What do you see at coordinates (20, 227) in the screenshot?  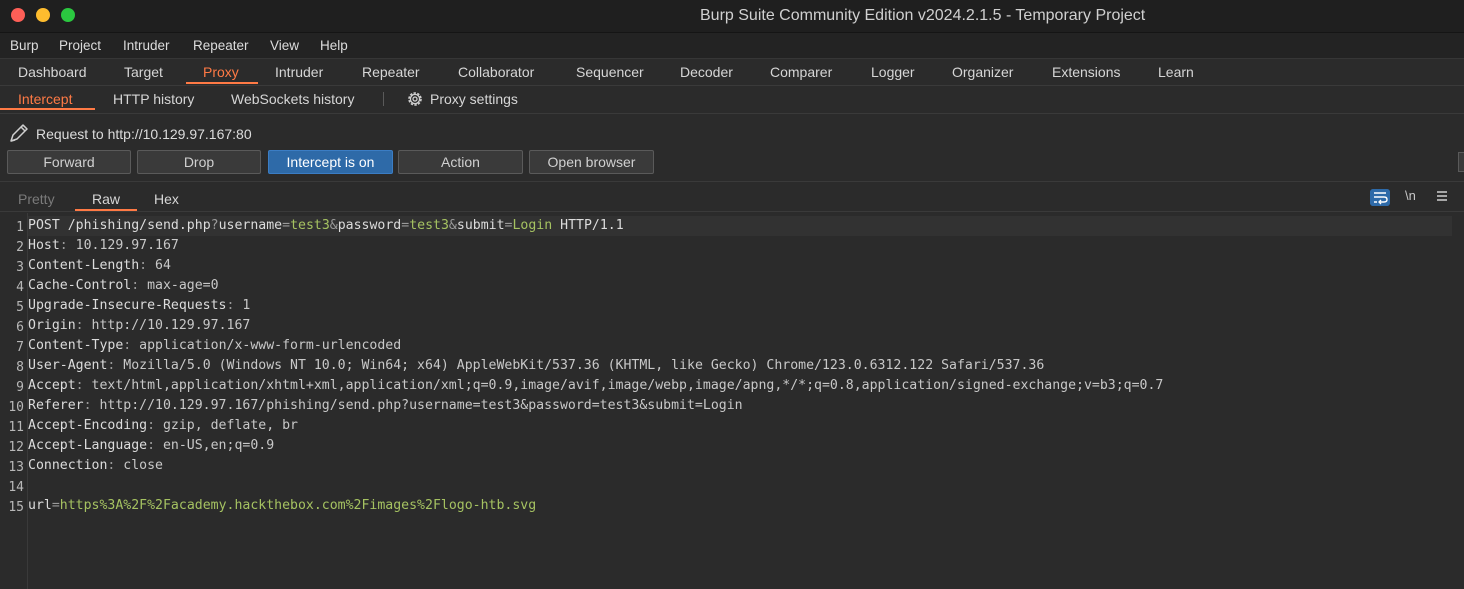 I see `line-number: 1` at bounding box center [20, 227].